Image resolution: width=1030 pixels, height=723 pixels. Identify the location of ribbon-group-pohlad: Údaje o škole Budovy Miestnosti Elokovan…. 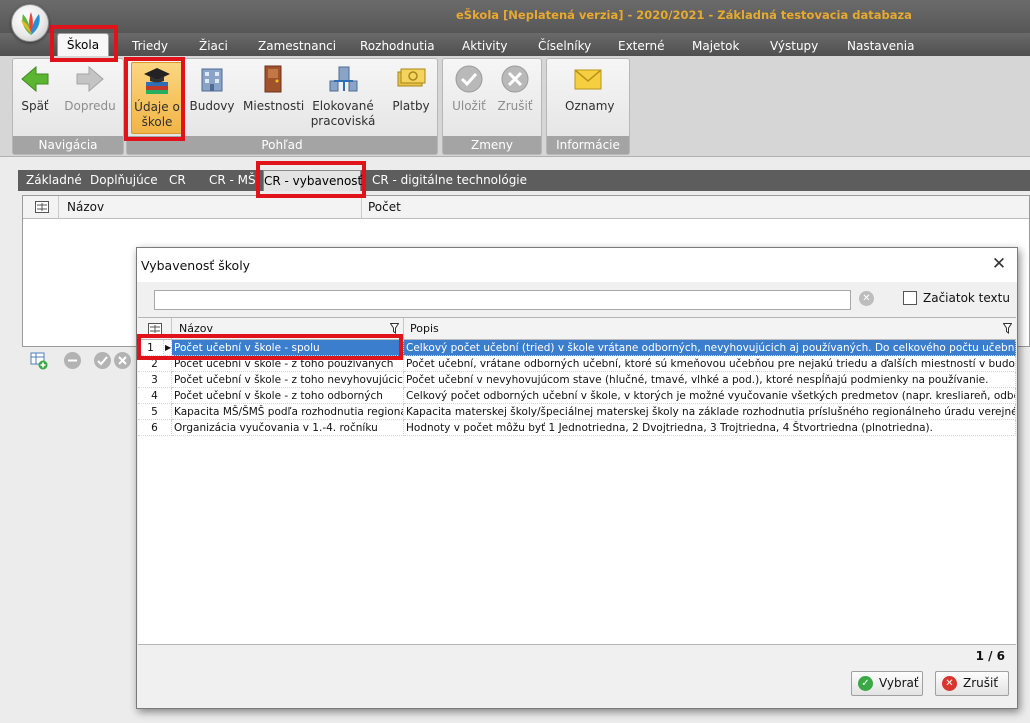
(282, 106).